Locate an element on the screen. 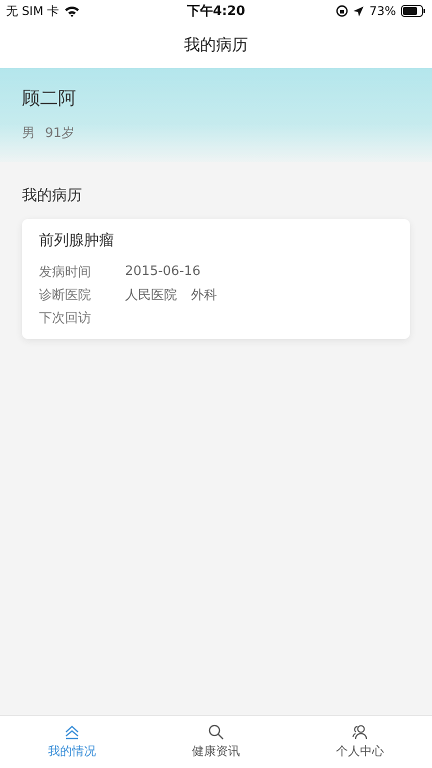 The width and height of the screenshot is (432, 768). wifi-icon is located at coordinates (72, 11).